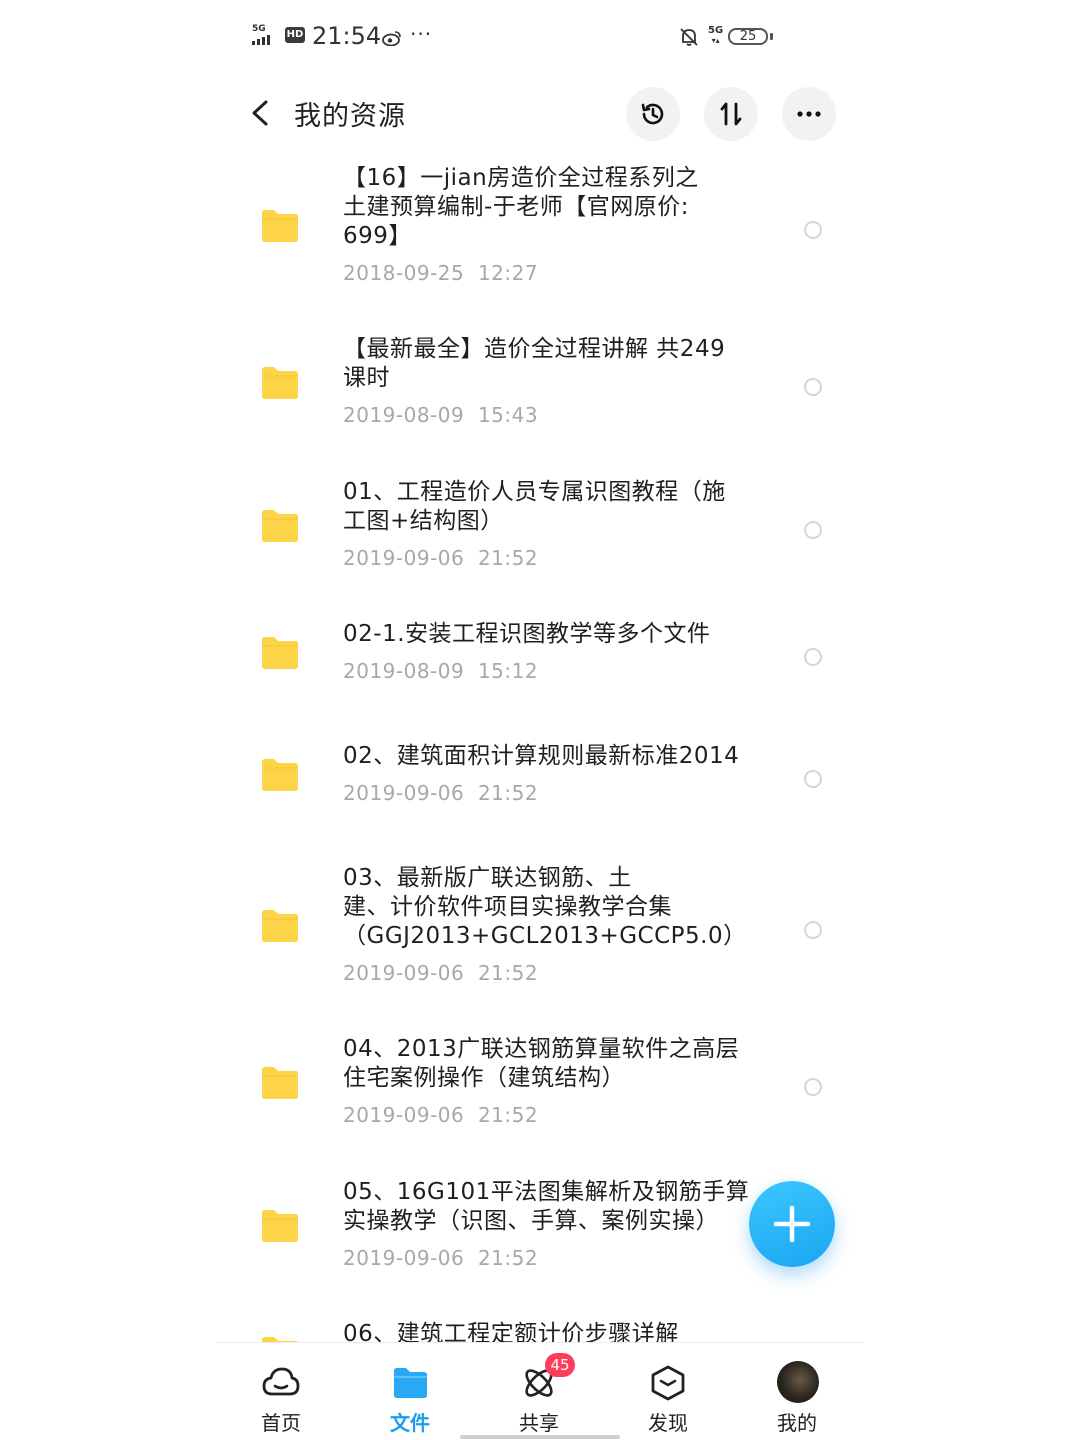 Image resolution: width=1080 pixels, height=1440 pixels. Describe the element at coordinates (511, 1331) in the screenshot. I see `file-name: 06、建筑工程定额计价步骤详解` at that location.